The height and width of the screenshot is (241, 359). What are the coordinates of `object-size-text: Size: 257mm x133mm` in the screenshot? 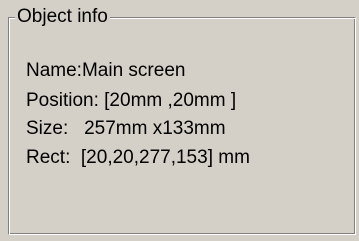 It's located at (126, 128).